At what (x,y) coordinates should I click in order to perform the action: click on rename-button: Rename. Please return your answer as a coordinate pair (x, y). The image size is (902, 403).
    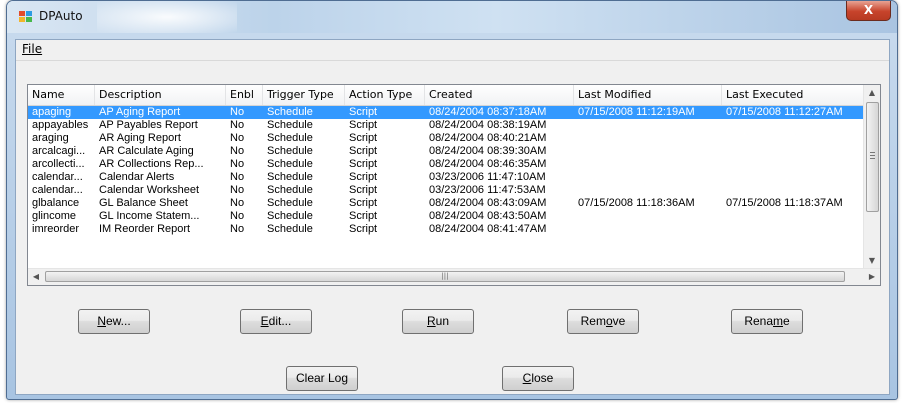
    Looking at the image, I should click on (767, 321).